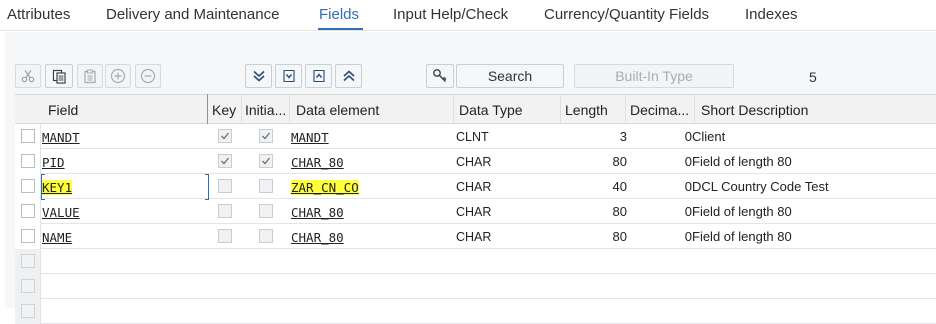 Image resolution: width=936 pixels, height=324 pixels. What do you see at coordinates (623, 136) in the screenshot?
I see `length-cell: 3` at bounding box center [623, 136].